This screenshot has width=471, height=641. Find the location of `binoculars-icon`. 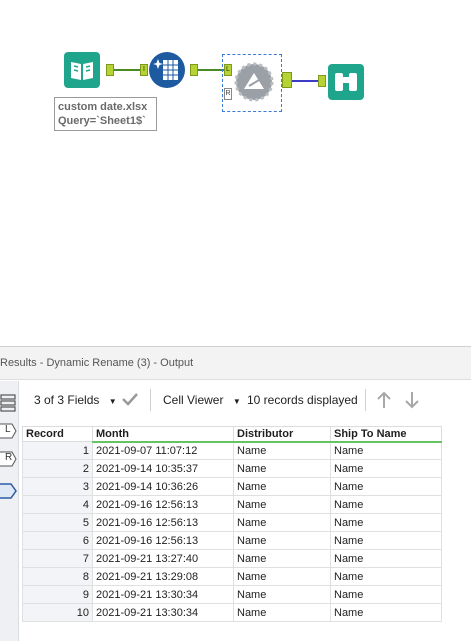

binoculars-icon is located at coordinates (346, 82).